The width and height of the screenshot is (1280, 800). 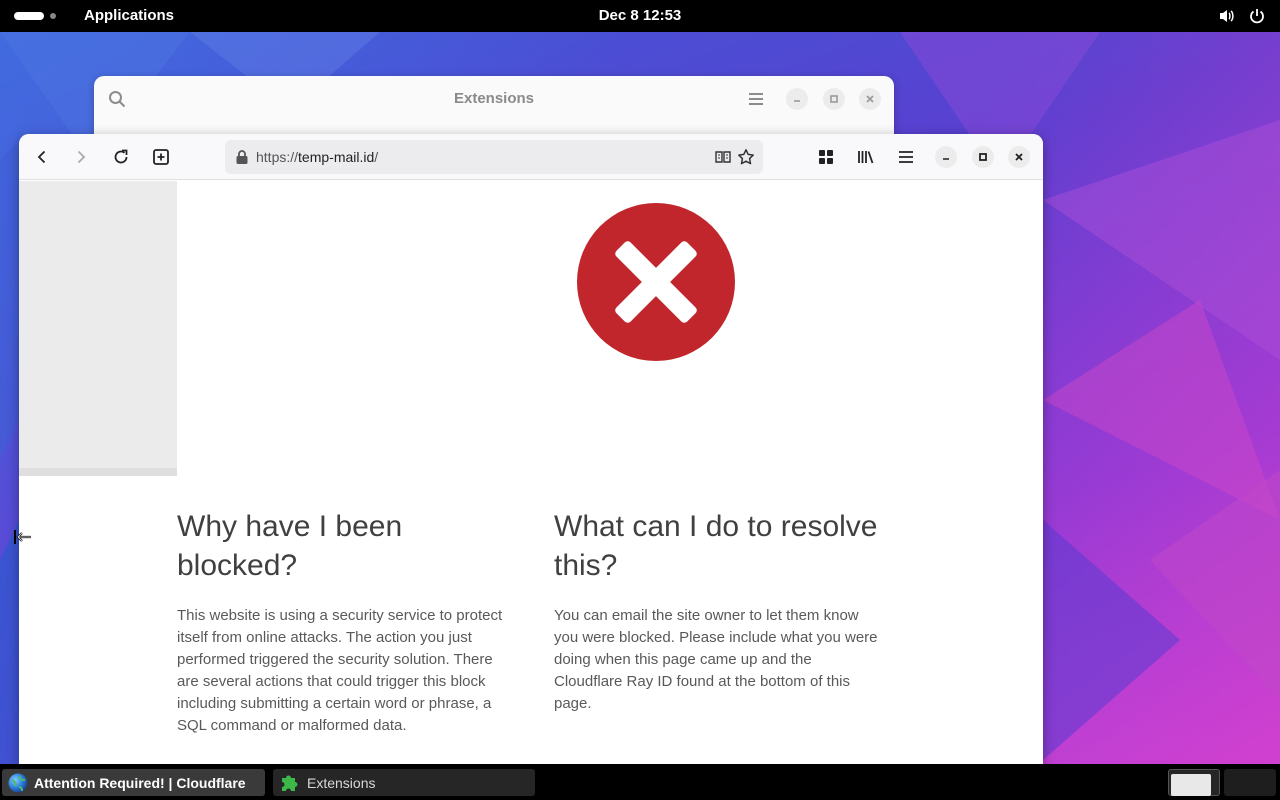 I want to click on task-extensions: Extensions, so click(x=404, y=782).